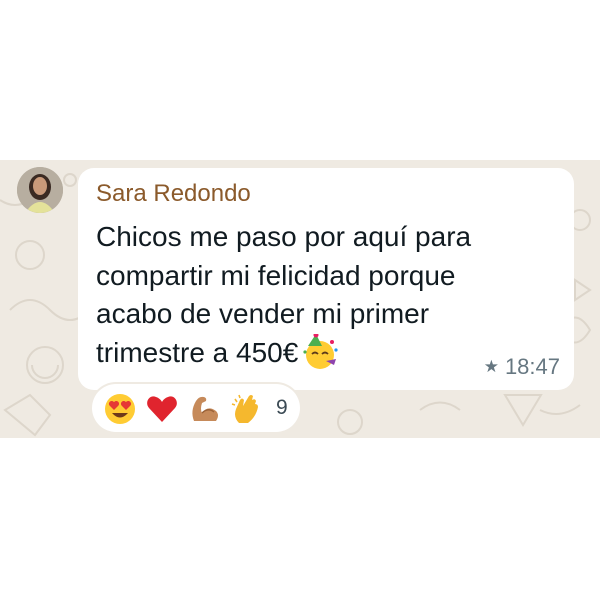 This screenshot has width=600, height=600. I want to click on message-line-text: trimestre a 450€, so click(197, 352).